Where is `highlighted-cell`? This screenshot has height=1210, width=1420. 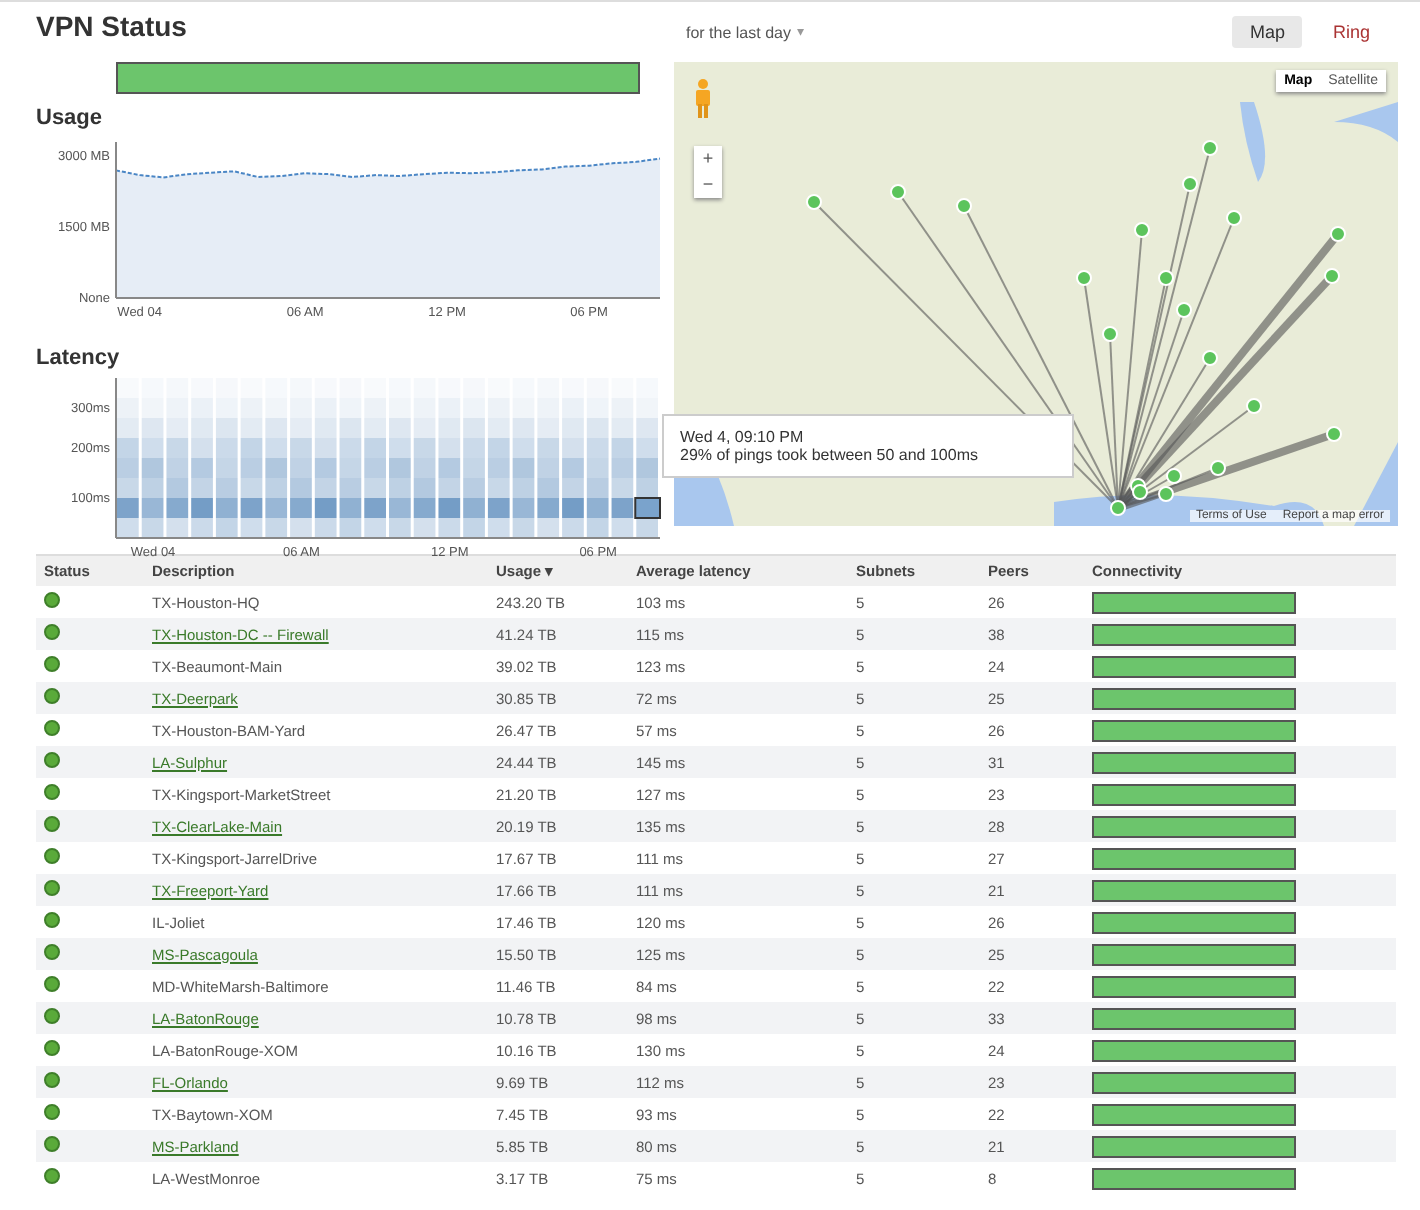 highlighted-cell is located at coordinates (647, 508).